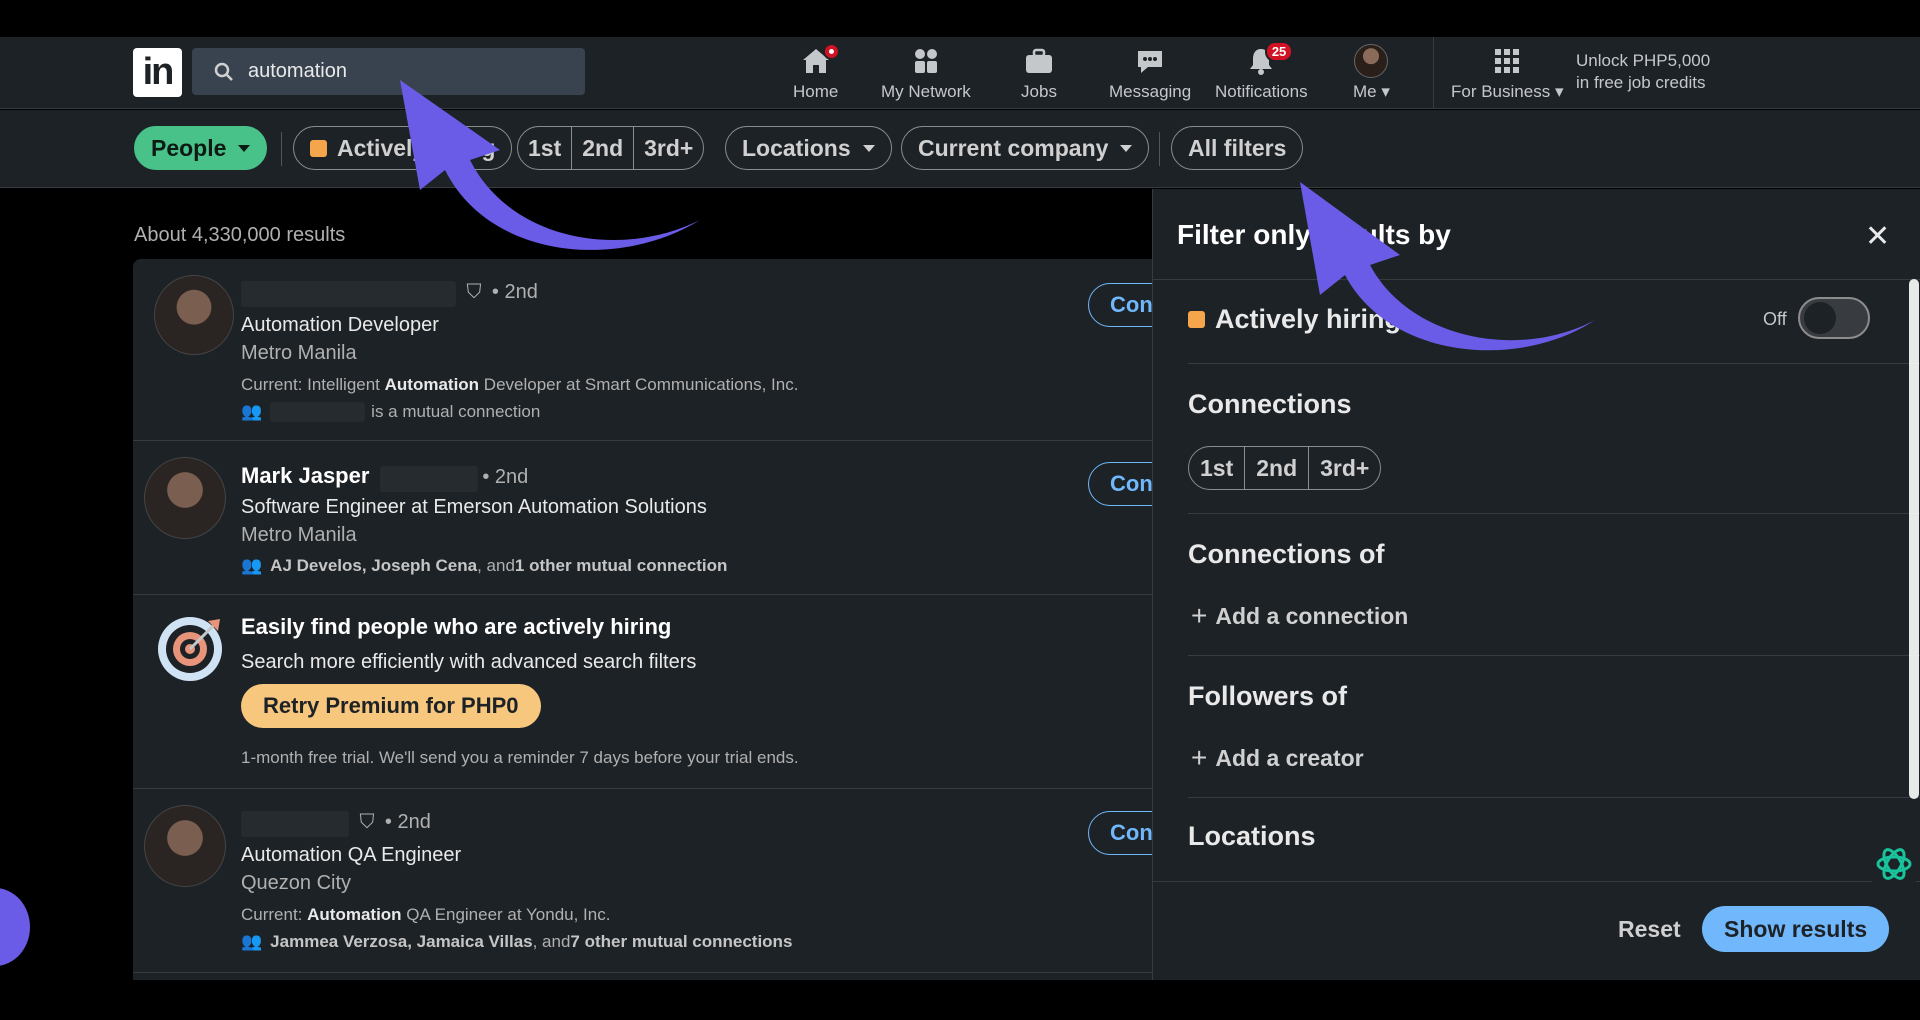 Image resolution: width=1920 pixels, height=1020 pixels. I want to click on panel-degree-3rd: 3rd+, so click(1344, 468).